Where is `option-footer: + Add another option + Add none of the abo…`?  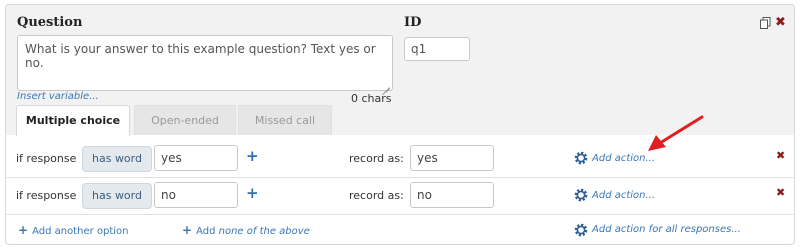
option-footer: + Add another option + Add none of the abo… is located at coordinates (400, 229).